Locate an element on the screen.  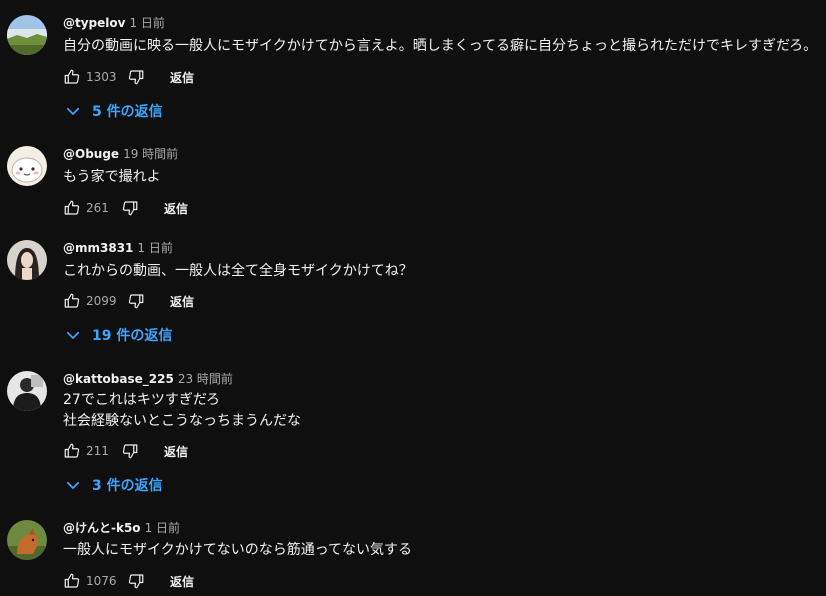
comment-actions: 2099 返信 is located at coordinates (127, 301).